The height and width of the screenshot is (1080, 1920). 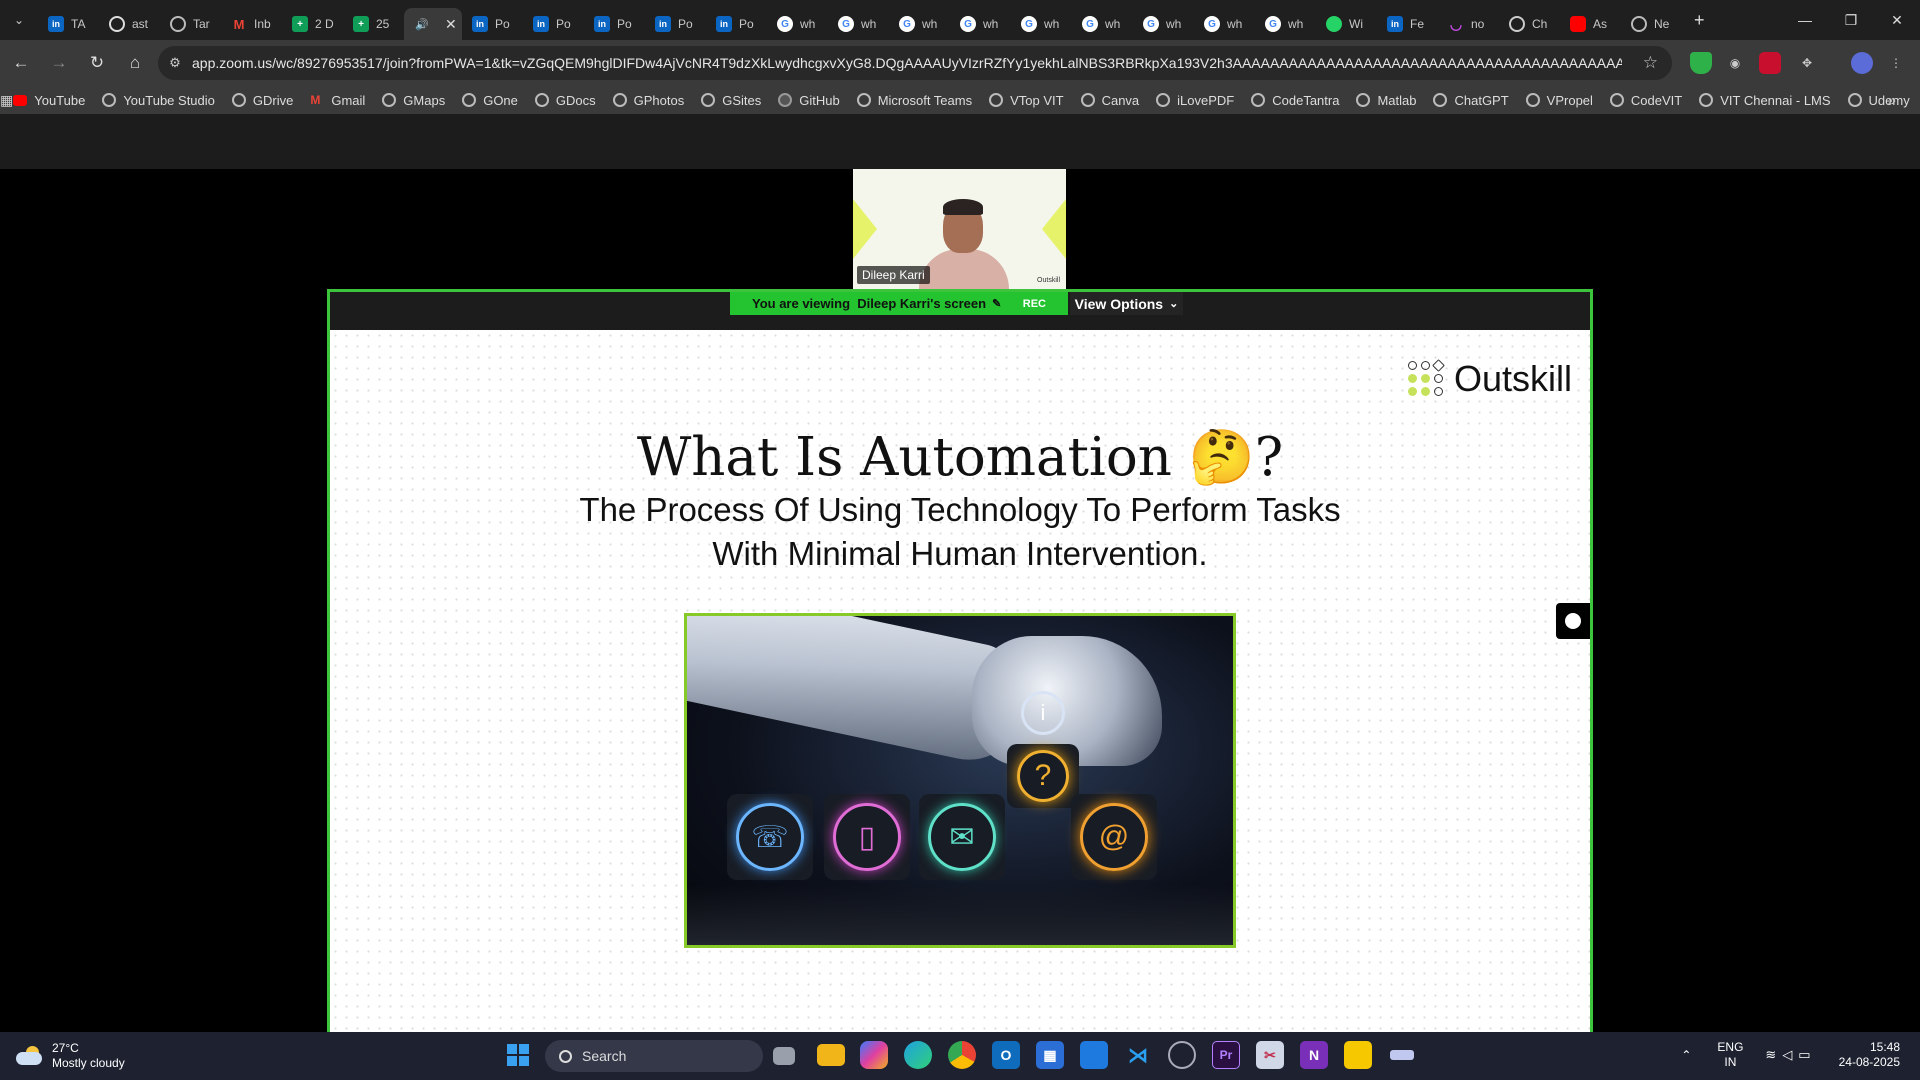 I want to click on bookmark-item: YouTube Studio, so click(x=158, y=100).